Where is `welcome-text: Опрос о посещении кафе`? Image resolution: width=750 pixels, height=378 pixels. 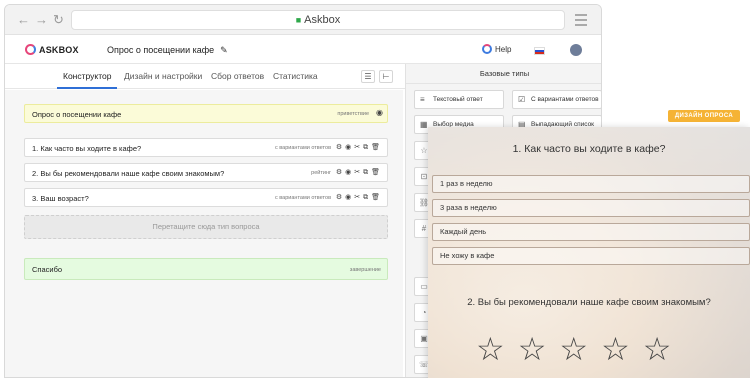 welcome-text: Опрос о посещении кафе is located at coordinates (77, 114).